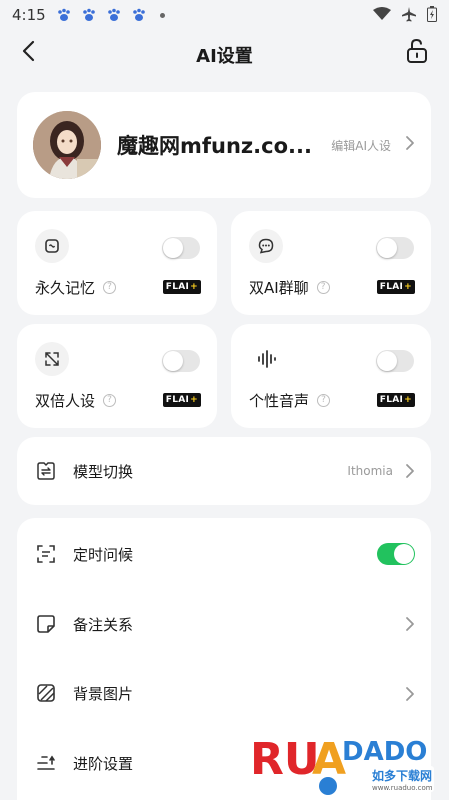 The image size is (449, 800). I want to click on model-value: Ithomia, so click(370, 471).